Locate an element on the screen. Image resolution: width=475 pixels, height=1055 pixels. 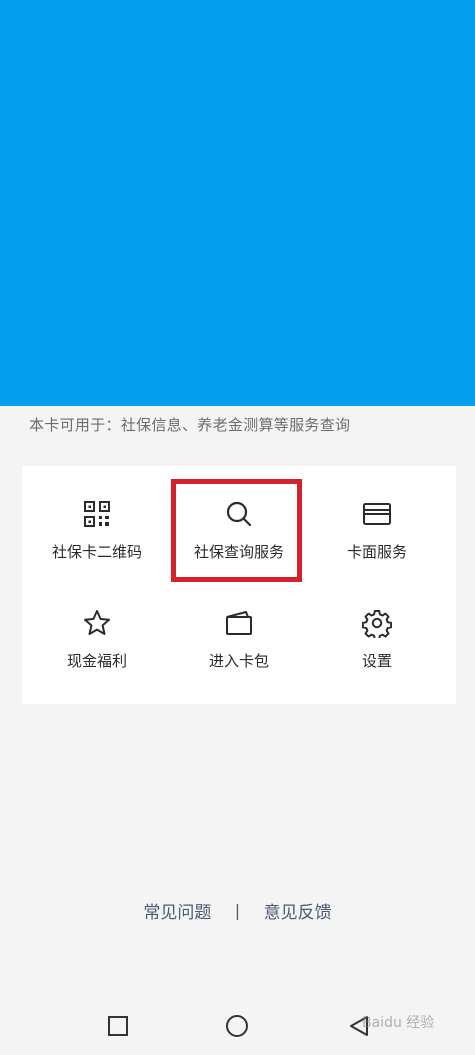
service-label: 社保卡二维码 is located at coordinates (96, 552).